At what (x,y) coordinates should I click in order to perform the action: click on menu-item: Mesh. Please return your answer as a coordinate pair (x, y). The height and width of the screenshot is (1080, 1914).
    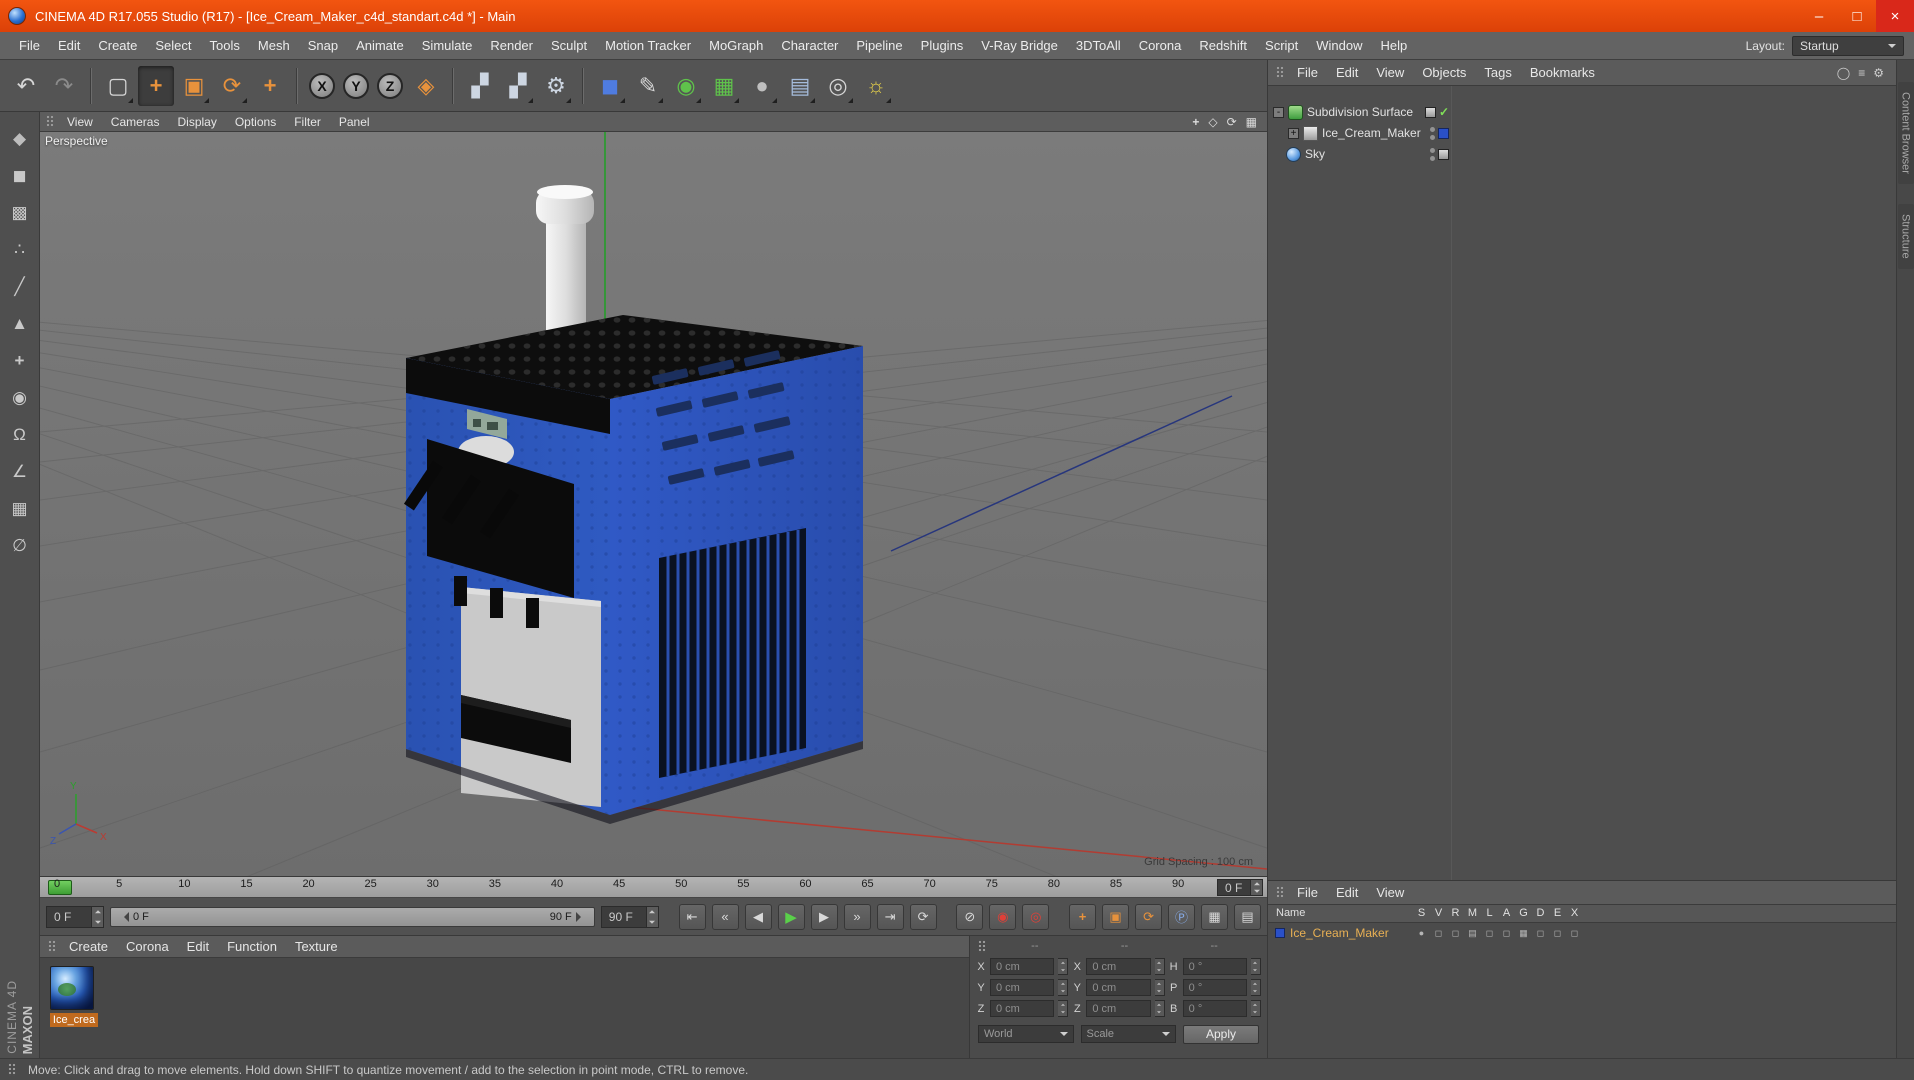
    Looking at the image, I should click on (274, 45).